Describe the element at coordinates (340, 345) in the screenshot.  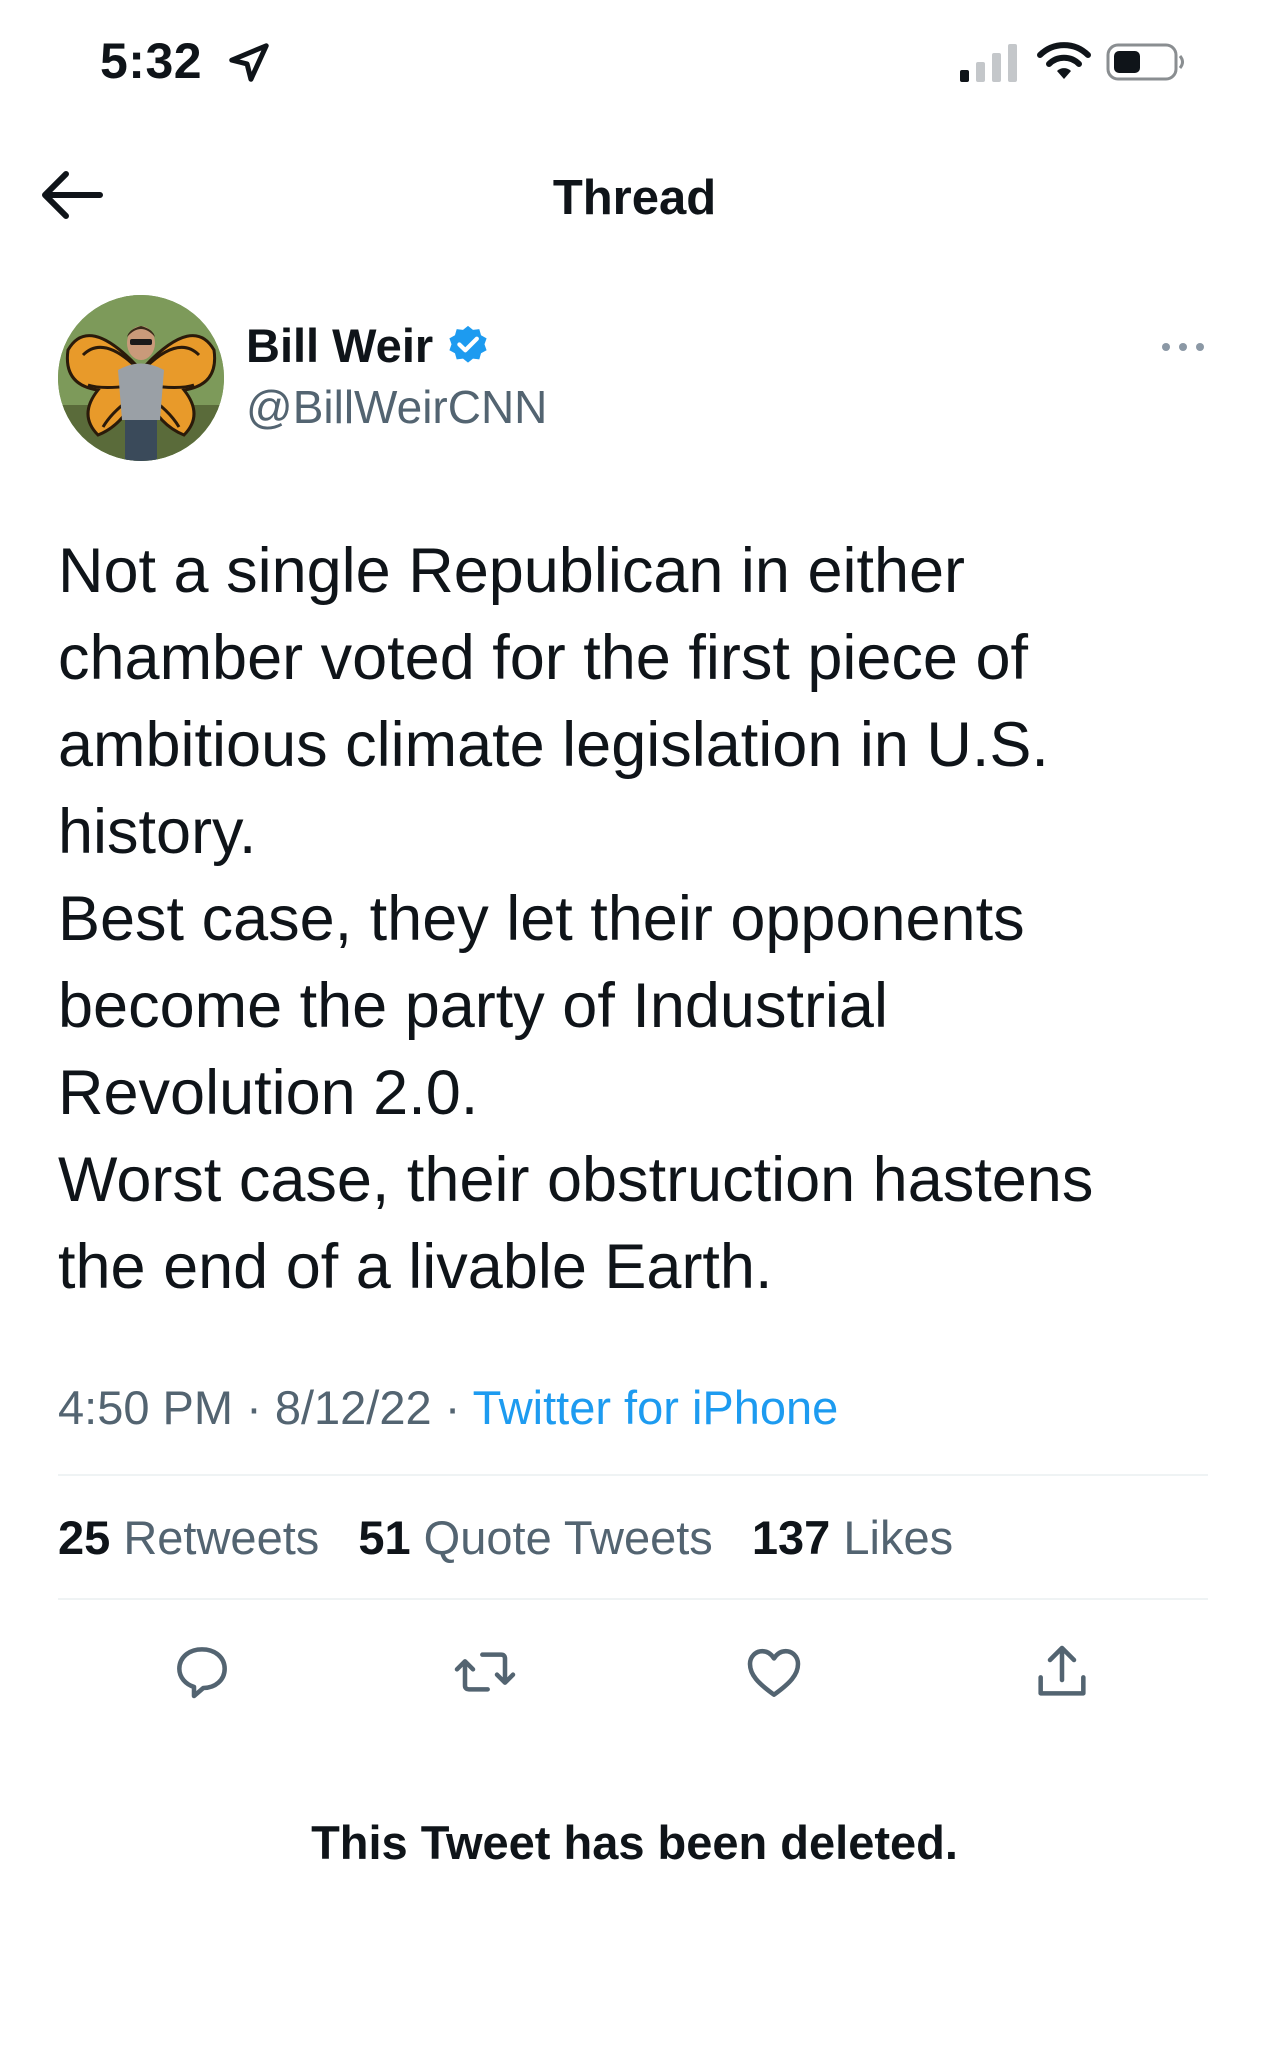
I see `author-name-text: Bill Weir` at that location.